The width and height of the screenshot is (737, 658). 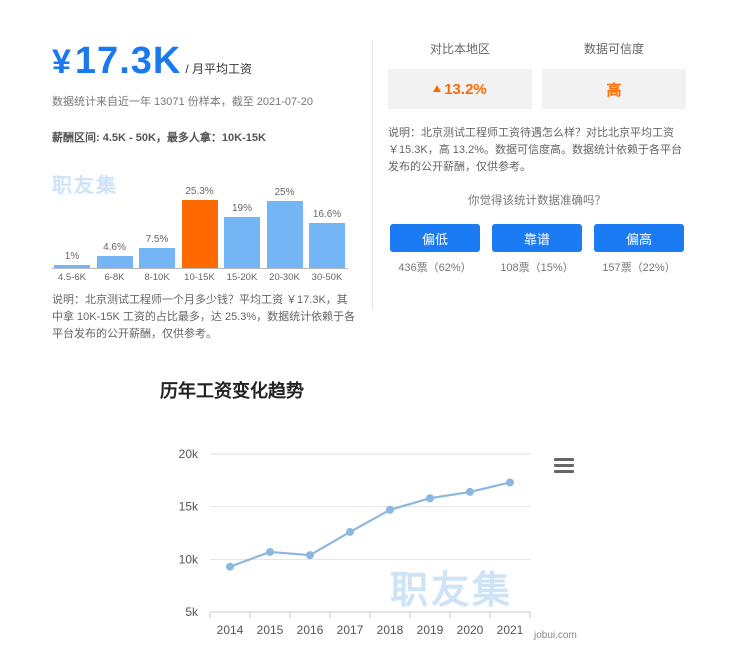 What do you see at coordinates (639, 268) in the screenshot?
I see `vote-high-count: 157票（22%）` at bounding box center [639, 268].